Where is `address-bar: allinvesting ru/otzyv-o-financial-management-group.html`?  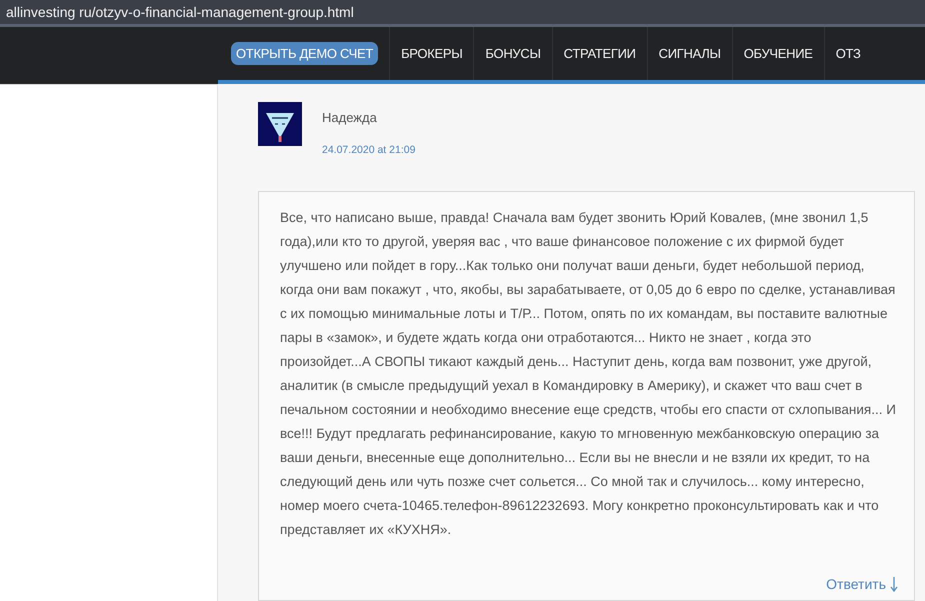 address-bar: allinvesting ru/otzyv-o-financial-management-group.html is located at coordinates (462, 13).